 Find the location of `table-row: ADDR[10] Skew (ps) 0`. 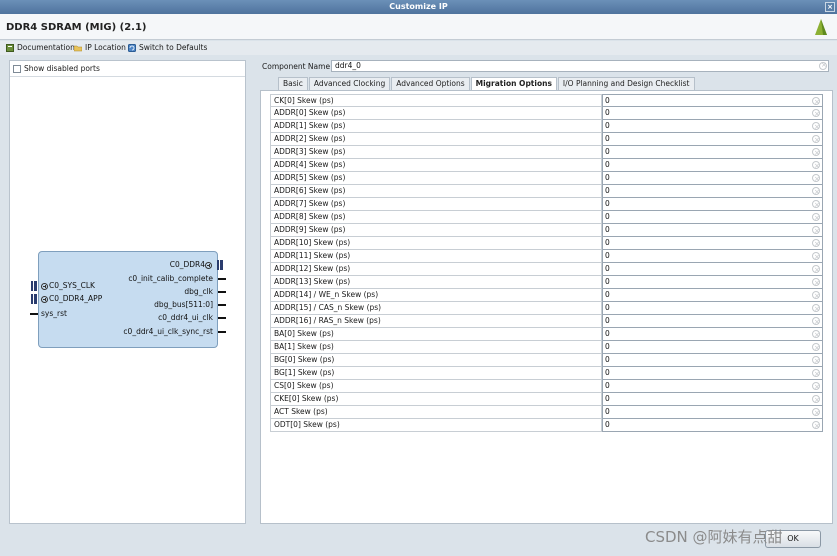

table-row: ADDR[10] Skew (ps) 0 is located at coordinates (546, 243).